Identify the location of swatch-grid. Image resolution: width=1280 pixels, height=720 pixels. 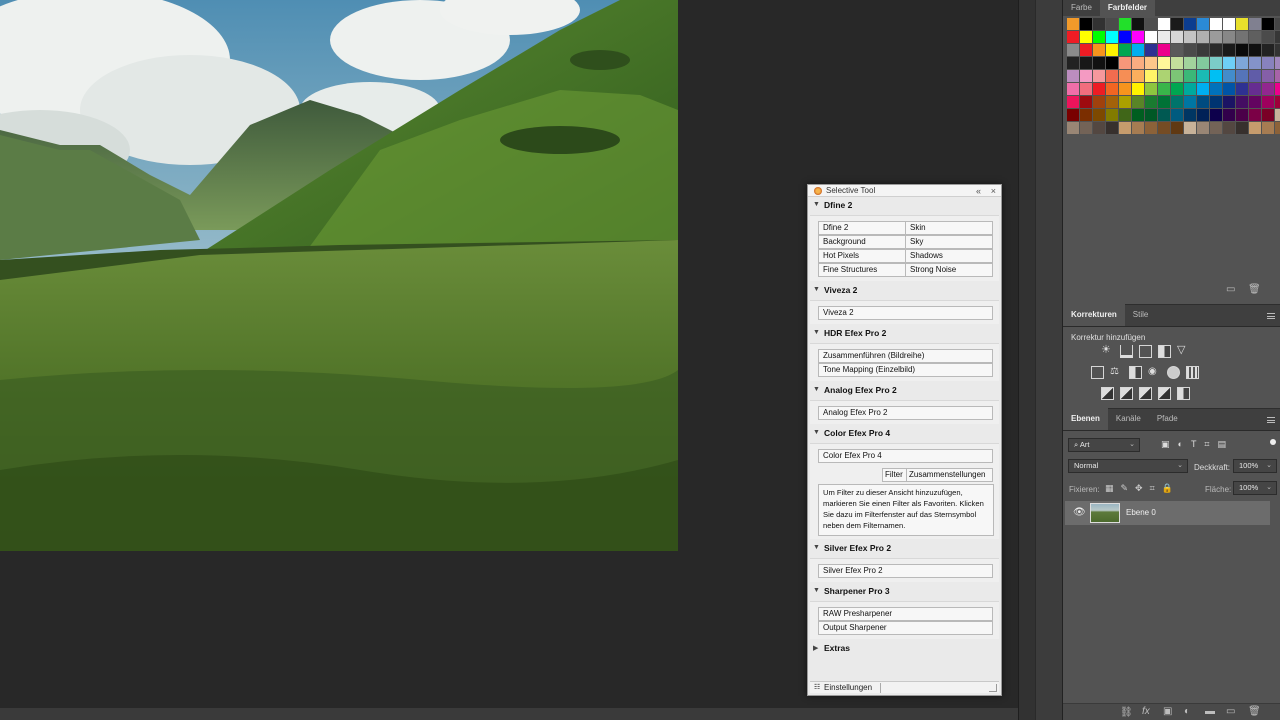
(1173, 76).